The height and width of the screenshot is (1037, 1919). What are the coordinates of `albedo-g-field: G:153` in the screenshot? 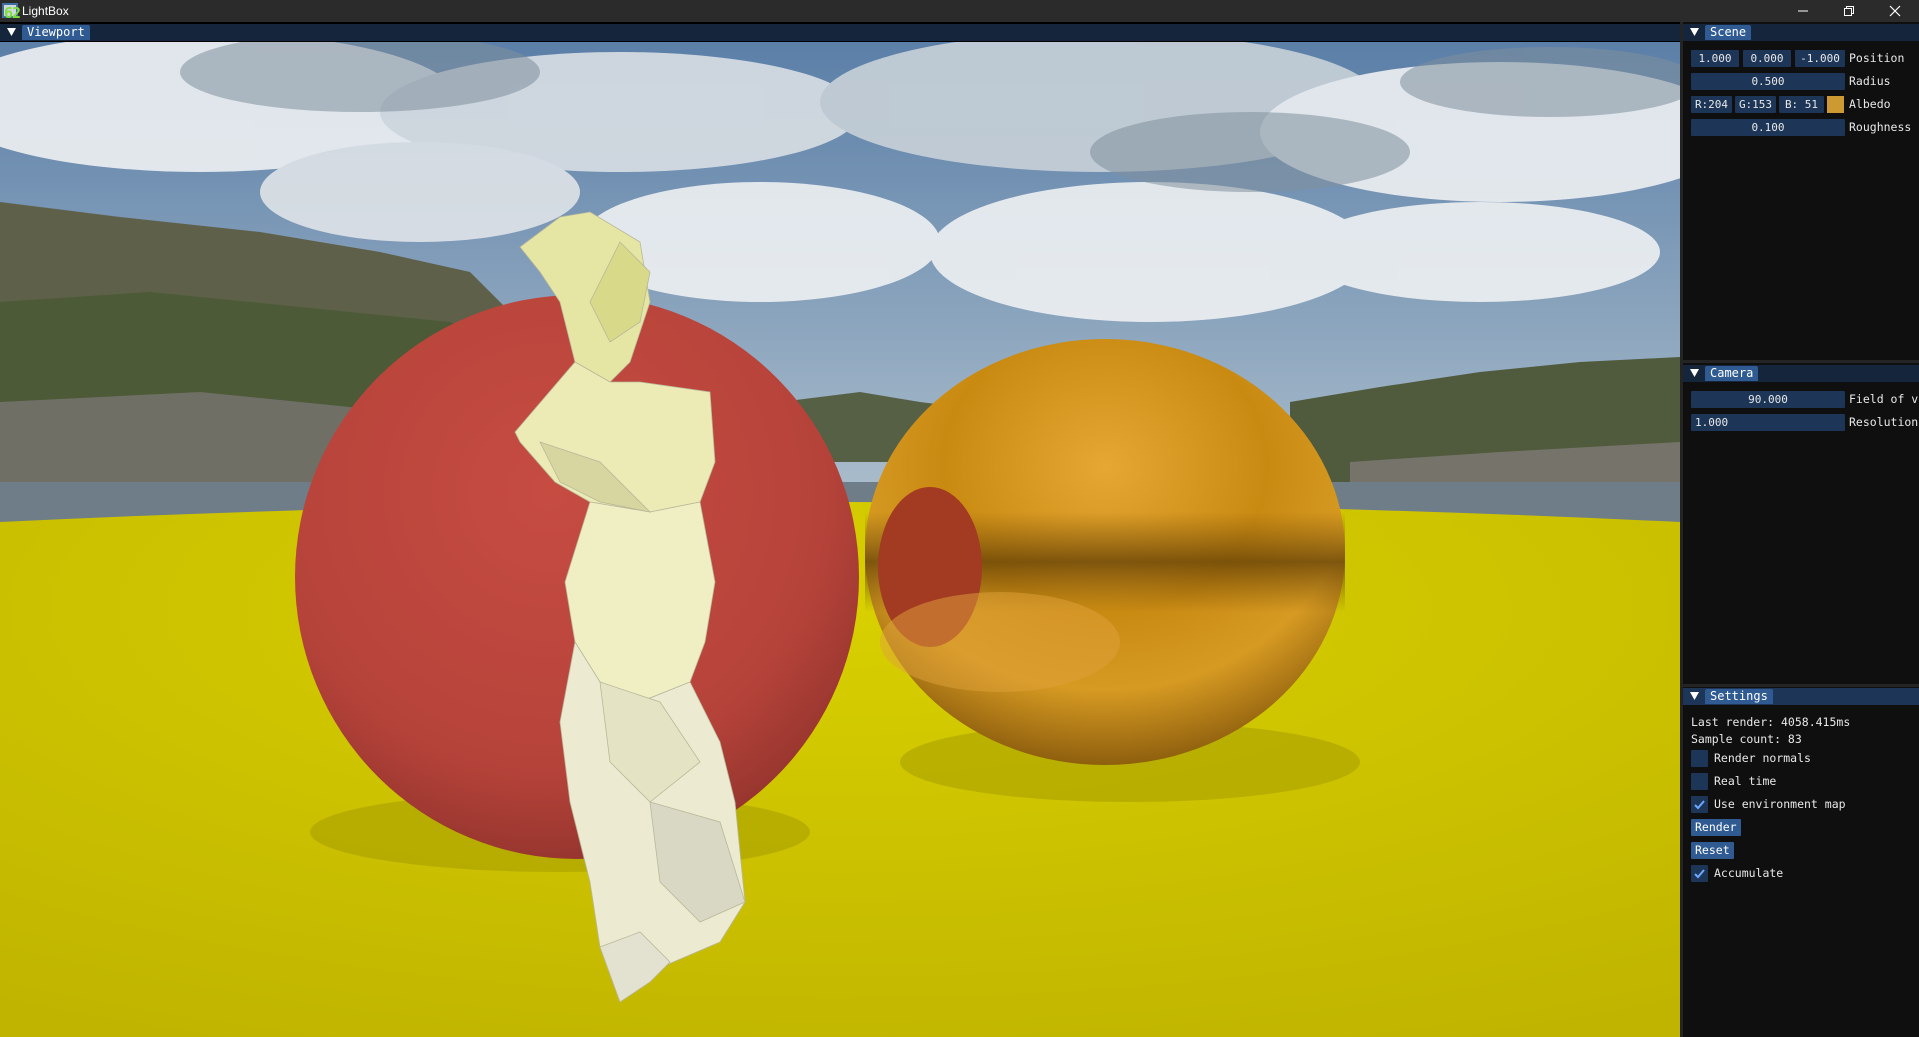 It's located at (1755, 104).